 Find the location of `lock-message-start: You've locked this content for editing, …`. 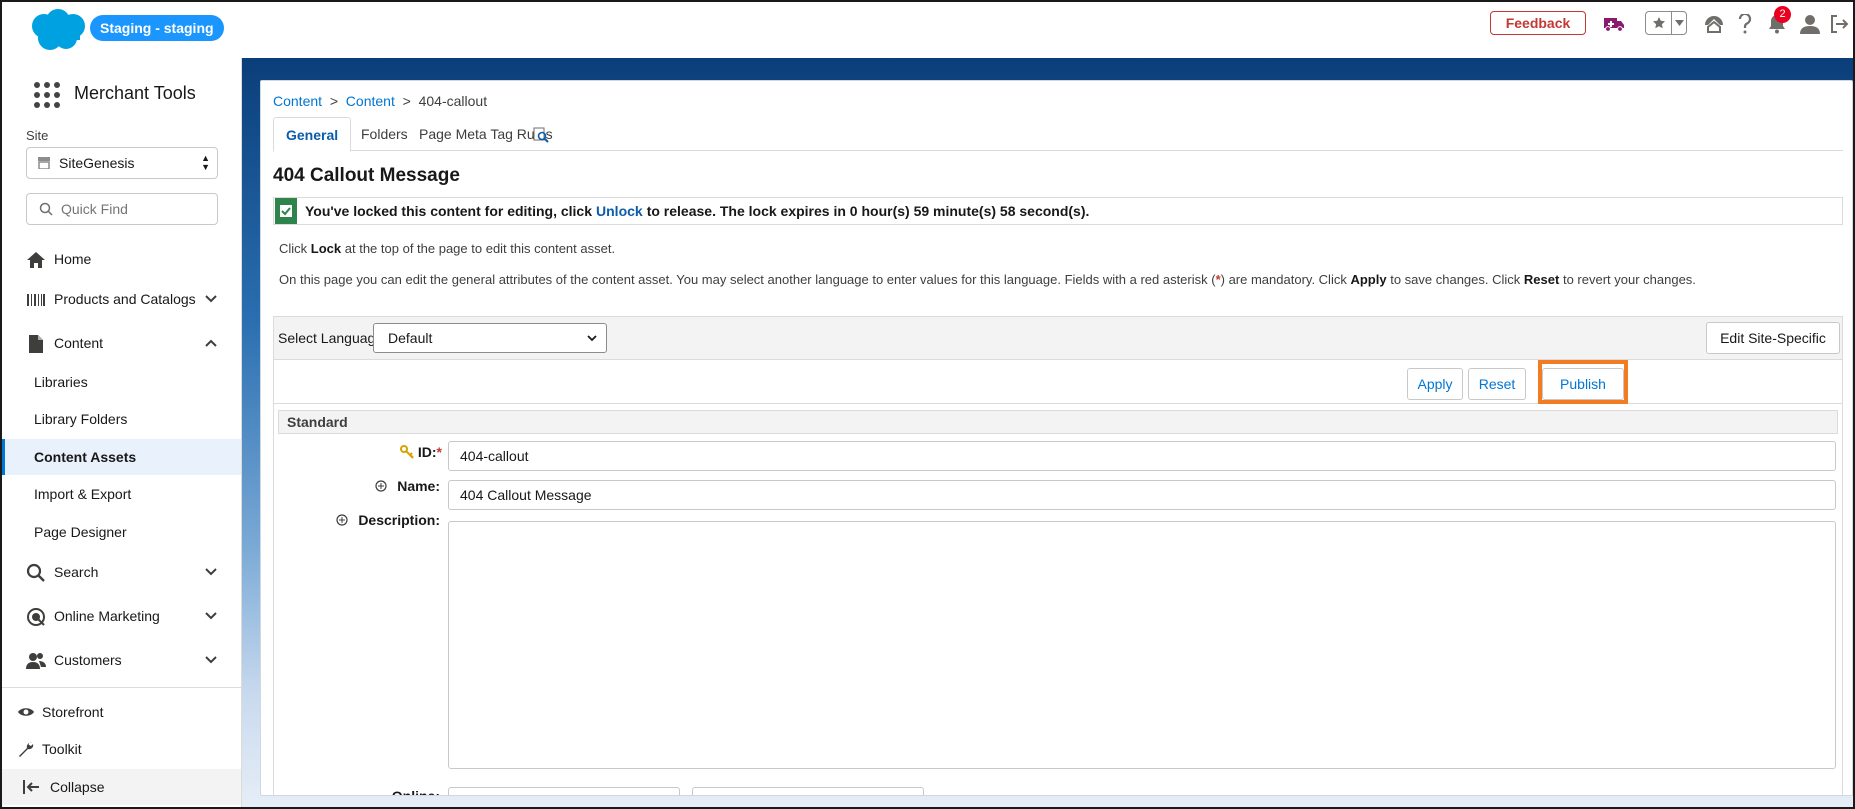

lock-message-start: You've locked this content for editing, … is located at coordinates (449, 211).